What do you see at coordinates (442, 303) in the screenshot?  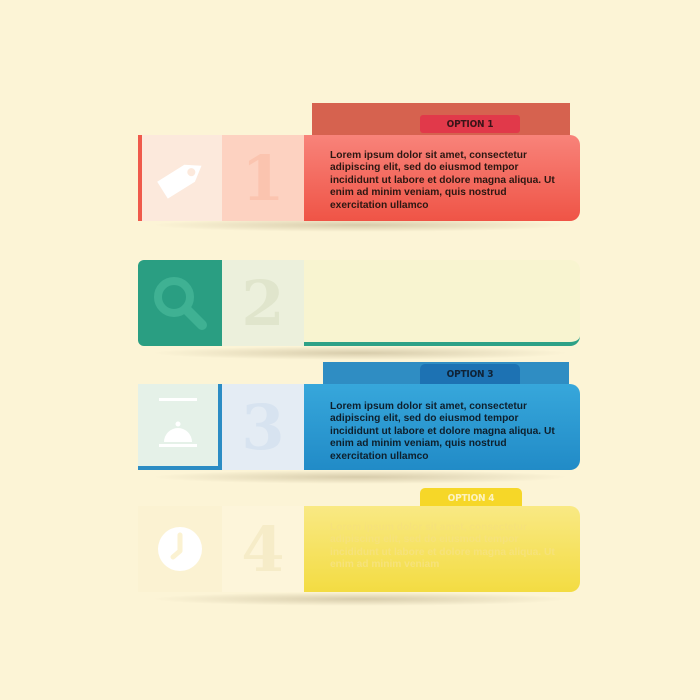 I see `option-panel` at bounding box center [442, 303].